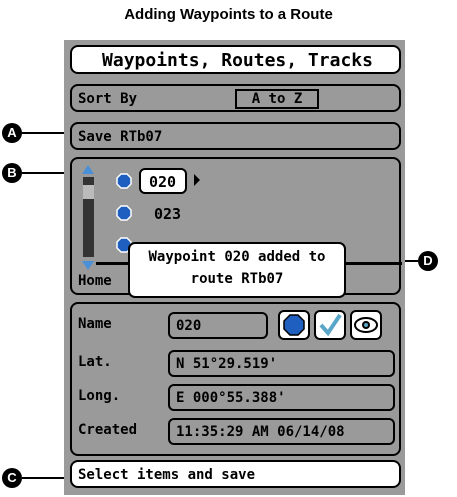 The width and height of the screenshot is (457, 497). Describe the element at coordinates (237, 257) in the screenshot. I see `popup-line-1: Waypoint 020 added to` at that location.